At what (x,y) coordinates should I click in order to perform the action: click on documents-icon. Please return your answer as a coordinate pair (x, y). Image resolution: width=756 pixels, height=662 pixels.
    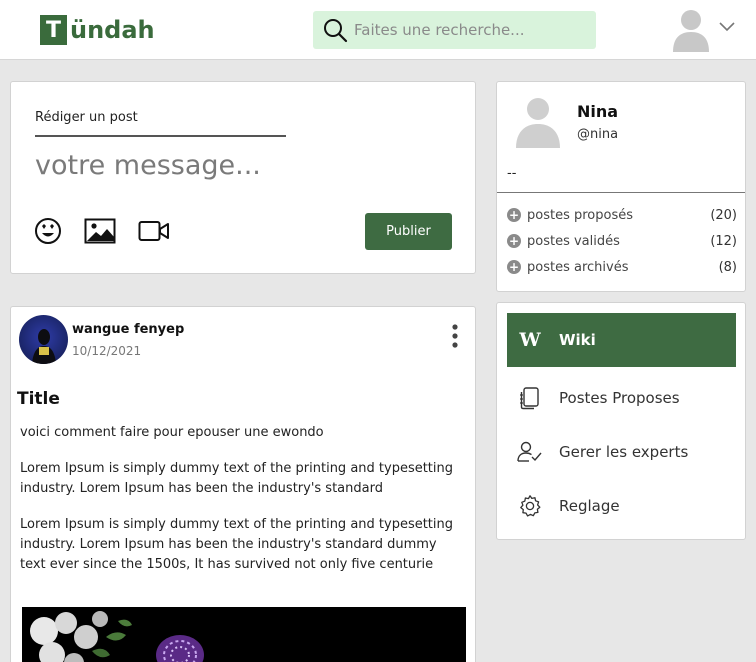
    Looking at the image, I should click on (530, 398).